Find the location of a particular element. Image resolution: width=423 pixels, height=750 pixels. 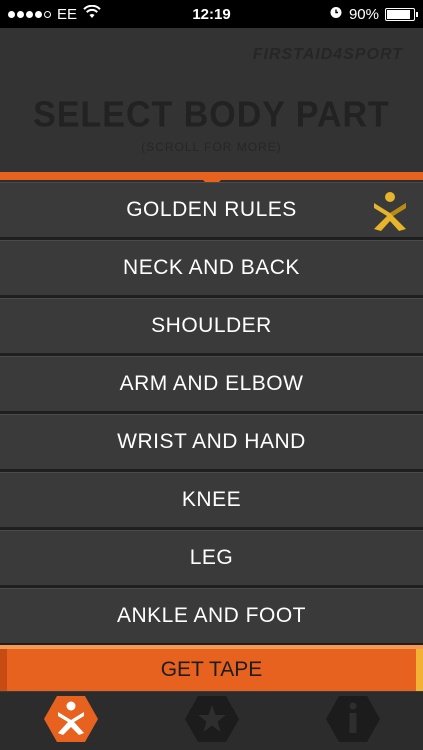

list-item-shoulder: SHOULDER is located at coordinates (211, 327).